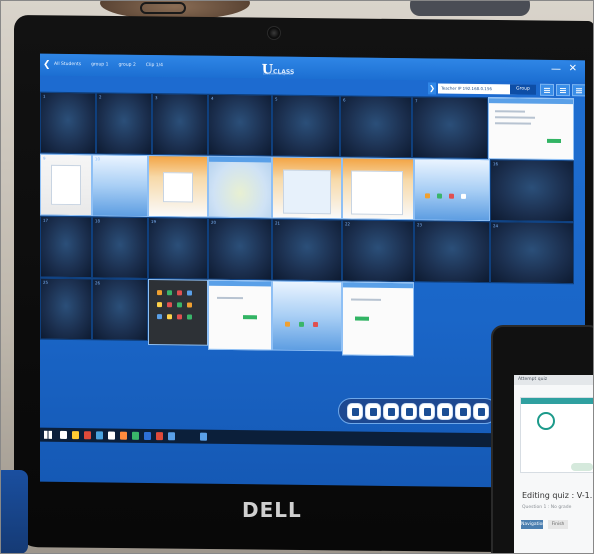 This screenshot has height=554, width=594. What do you see at coordinates (355, 411) in the screenshot?
I see `camera-icon` at bounding box center [355, 411].